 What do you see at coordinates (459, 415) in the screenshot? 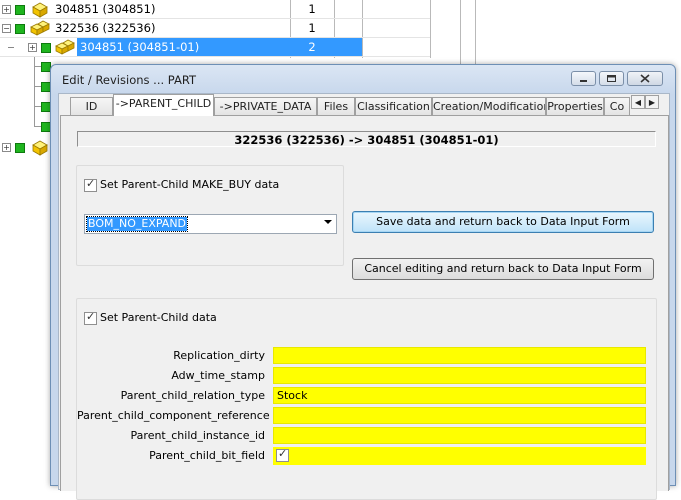
I see `component-reference-input` at bounding box center [459, 415].